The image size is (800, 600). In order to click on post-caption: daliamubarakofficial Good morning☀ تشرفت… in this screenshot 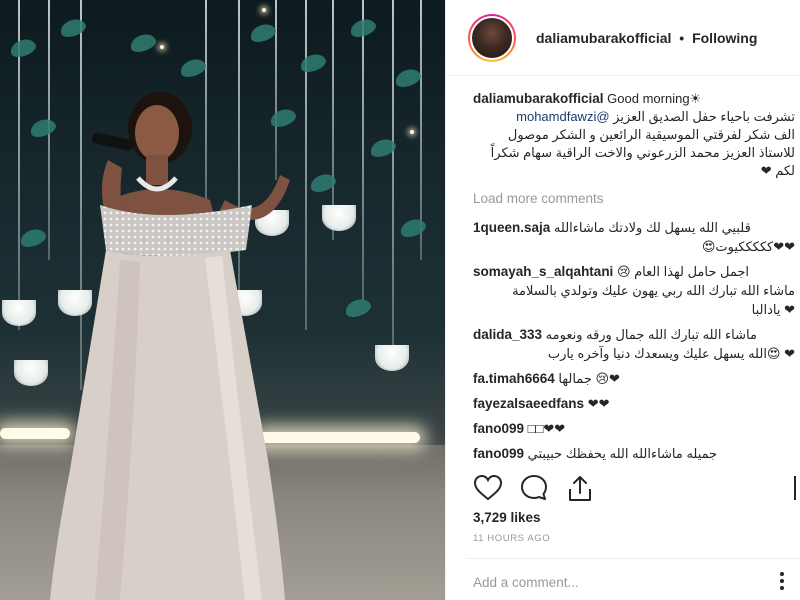, I will do `click(634, 135)`.